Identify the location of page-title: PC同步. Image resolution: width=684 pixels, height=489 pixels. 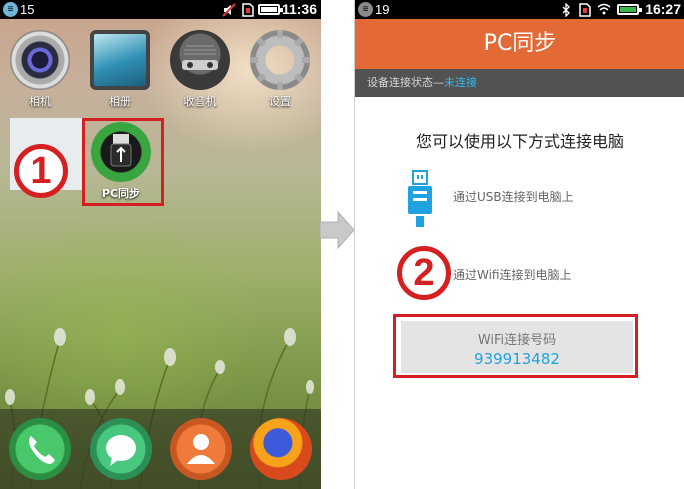
(519, 44).